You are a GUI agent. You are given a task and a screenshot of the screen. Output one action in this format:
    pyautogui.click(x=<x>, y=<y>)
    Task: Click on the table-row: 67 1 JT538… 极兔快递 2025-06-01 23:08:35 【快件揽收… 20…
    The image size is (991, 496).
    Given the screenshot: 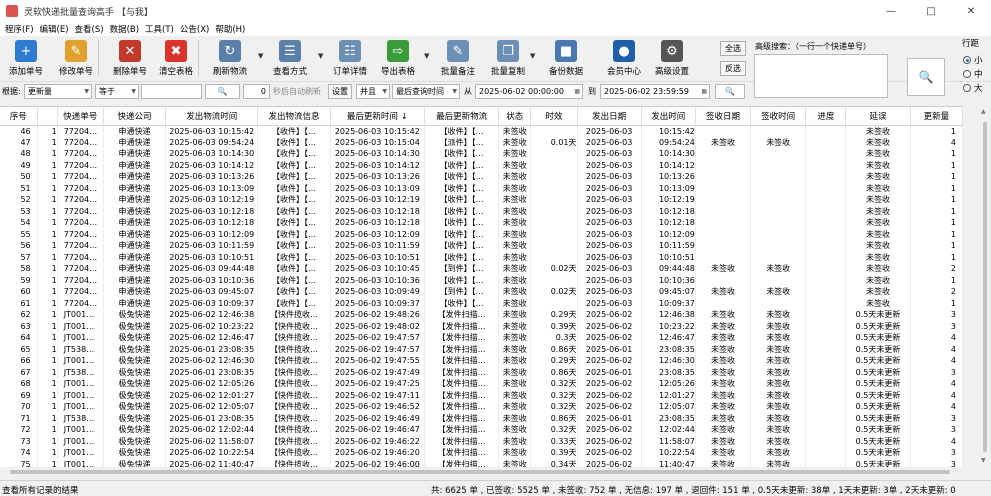 What is the action you would take?
    pyautogui.click(x=481, y=372)
    